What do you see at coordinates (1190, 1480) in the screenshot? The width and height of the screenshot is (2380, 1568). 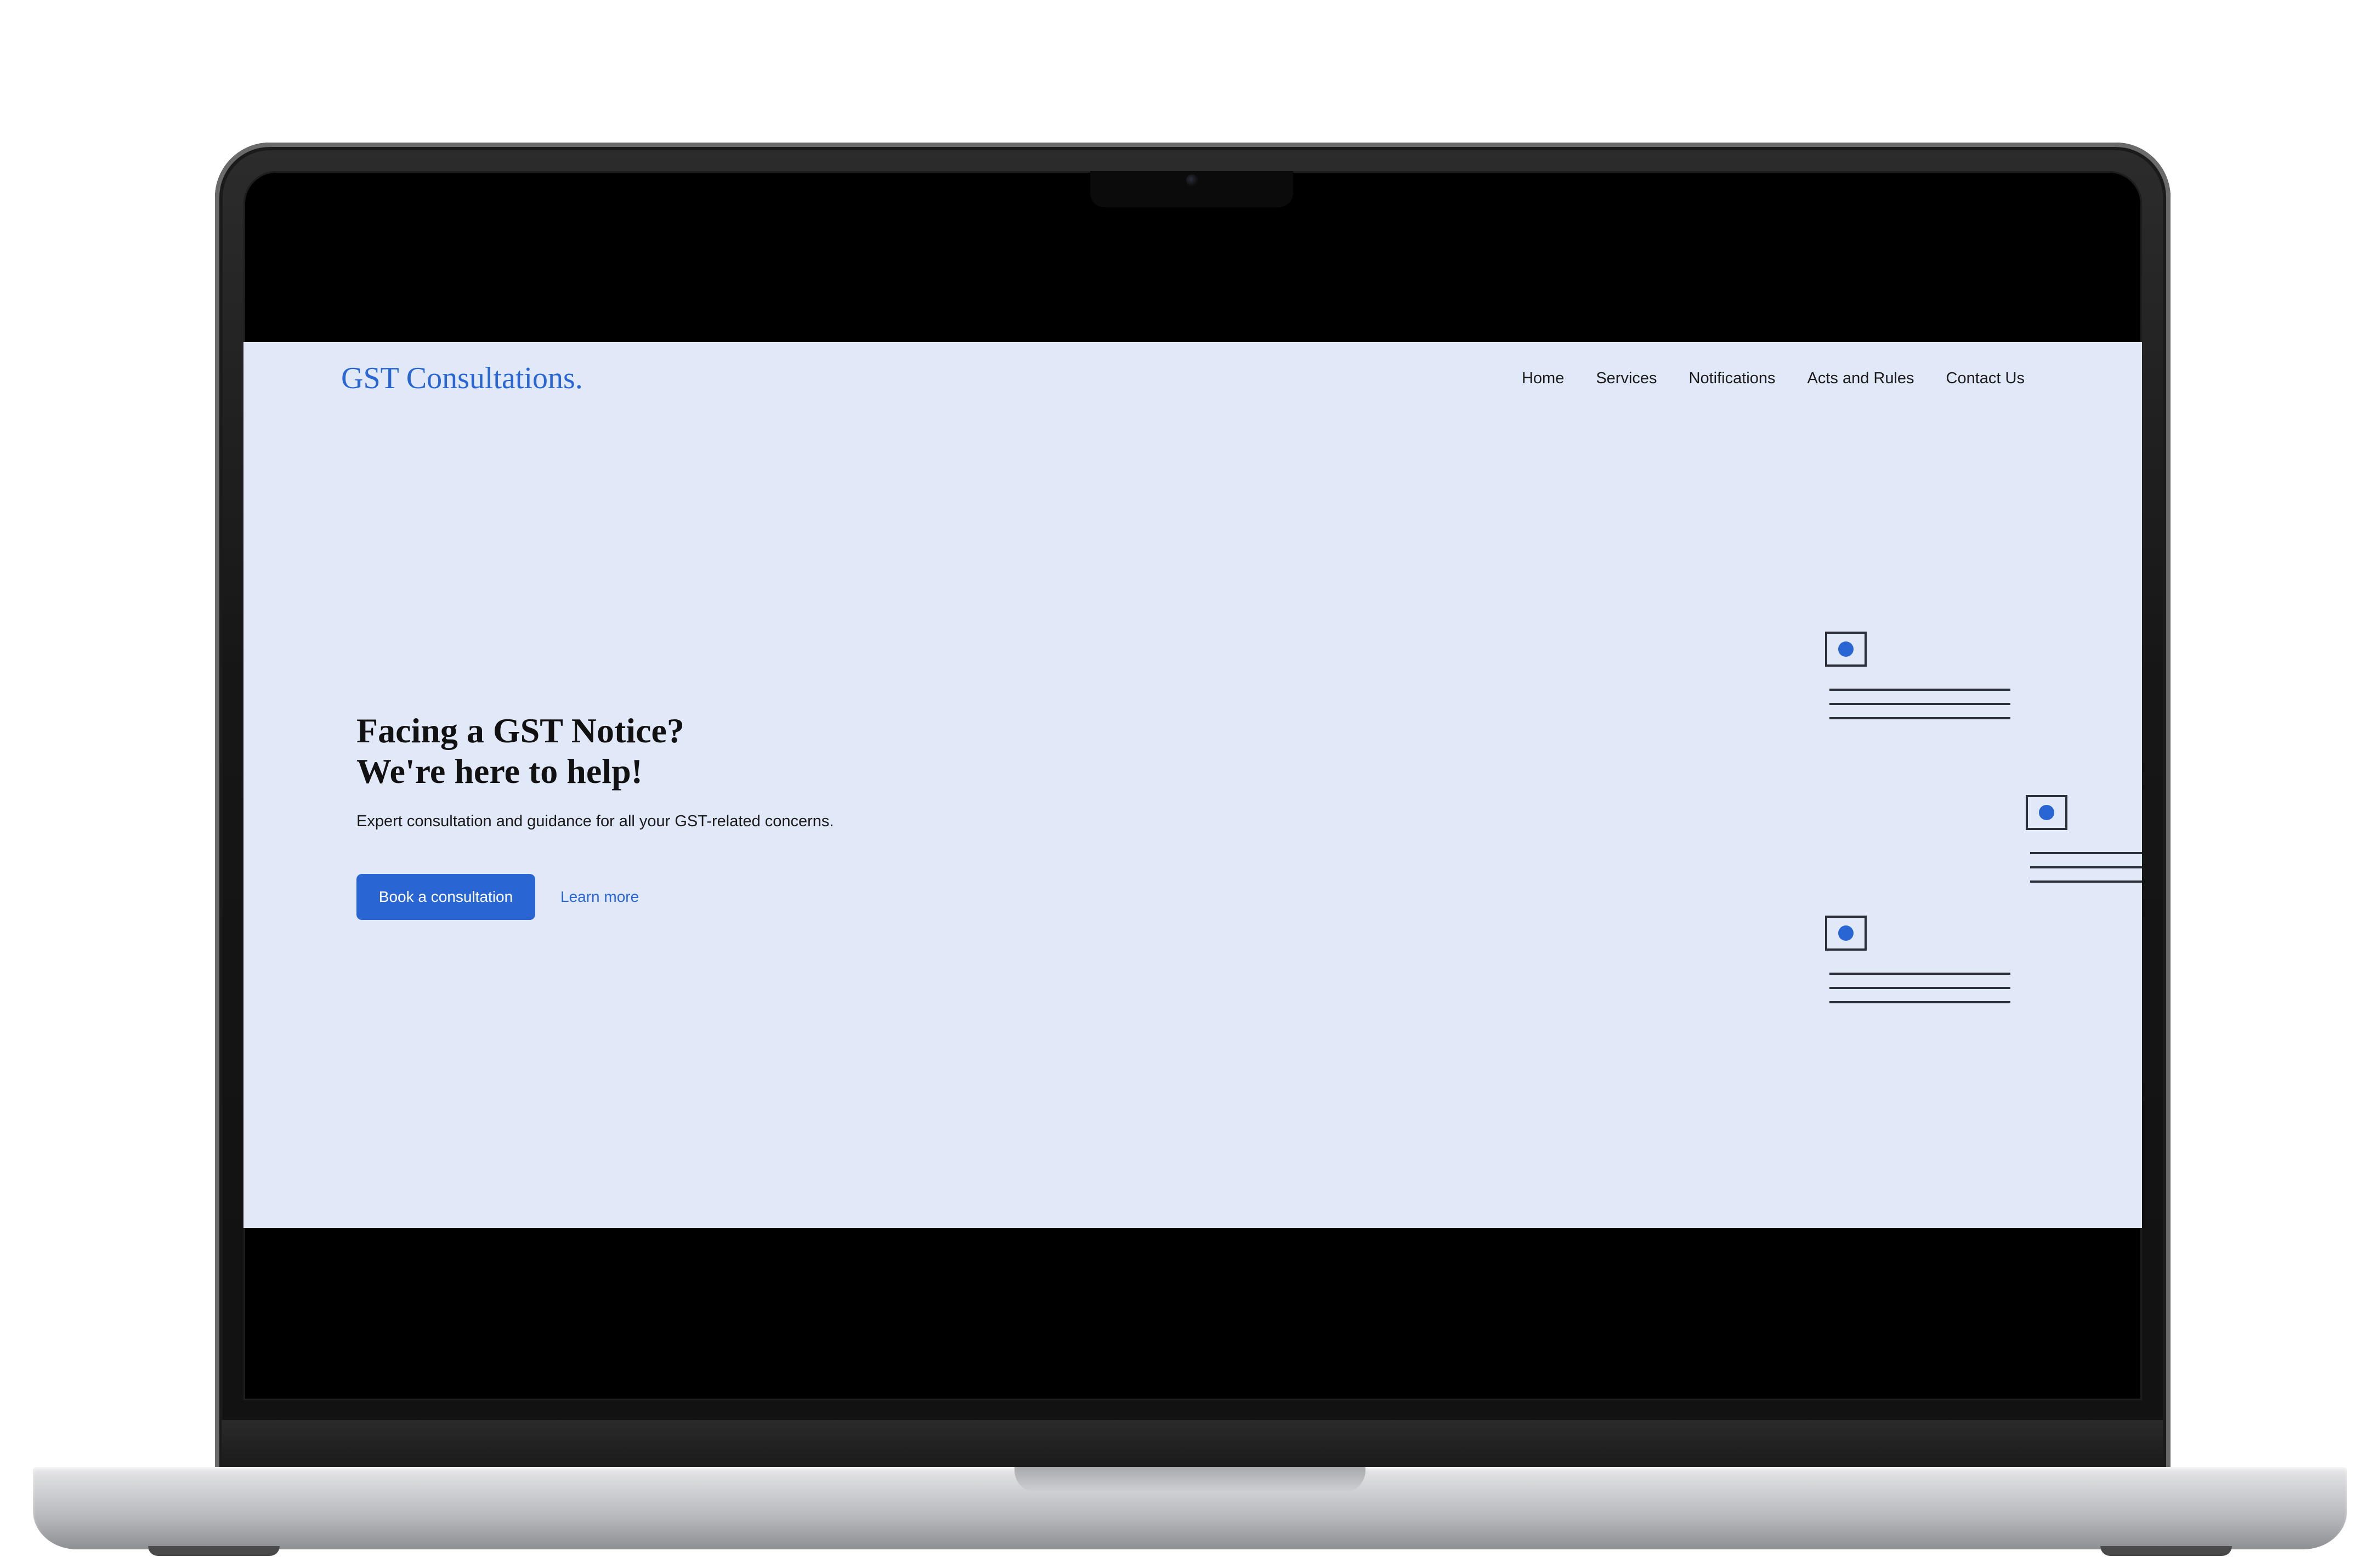 I see `trackpad-notch` at bounding box center [1190, 1480].